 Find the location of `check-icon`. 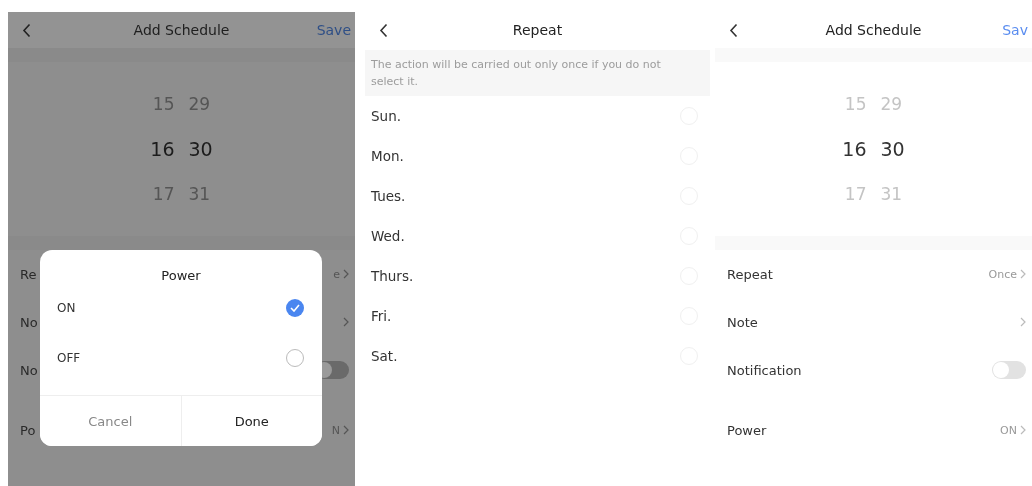

check-icon is located at coordinates (295, 308).